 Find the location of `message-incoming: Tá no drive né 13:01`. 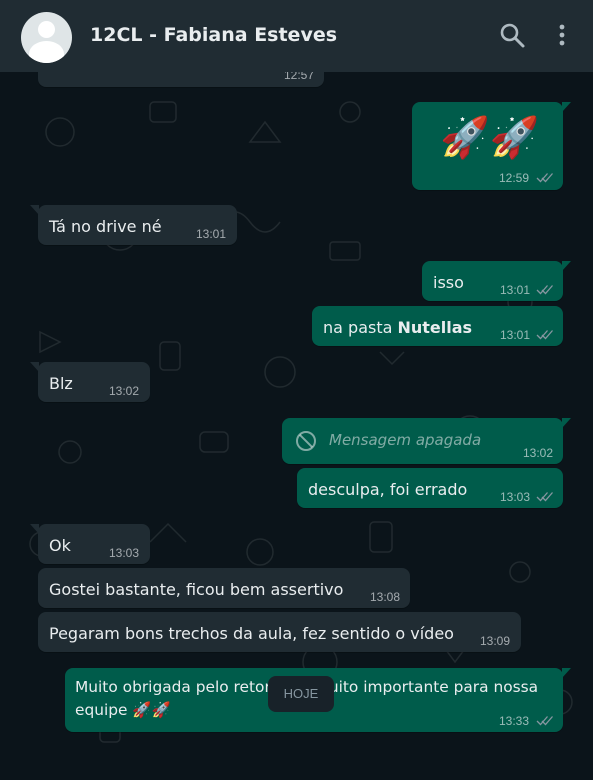

message-incoming: Tá no drive né 13:01 is located at coordinates (133, 225).